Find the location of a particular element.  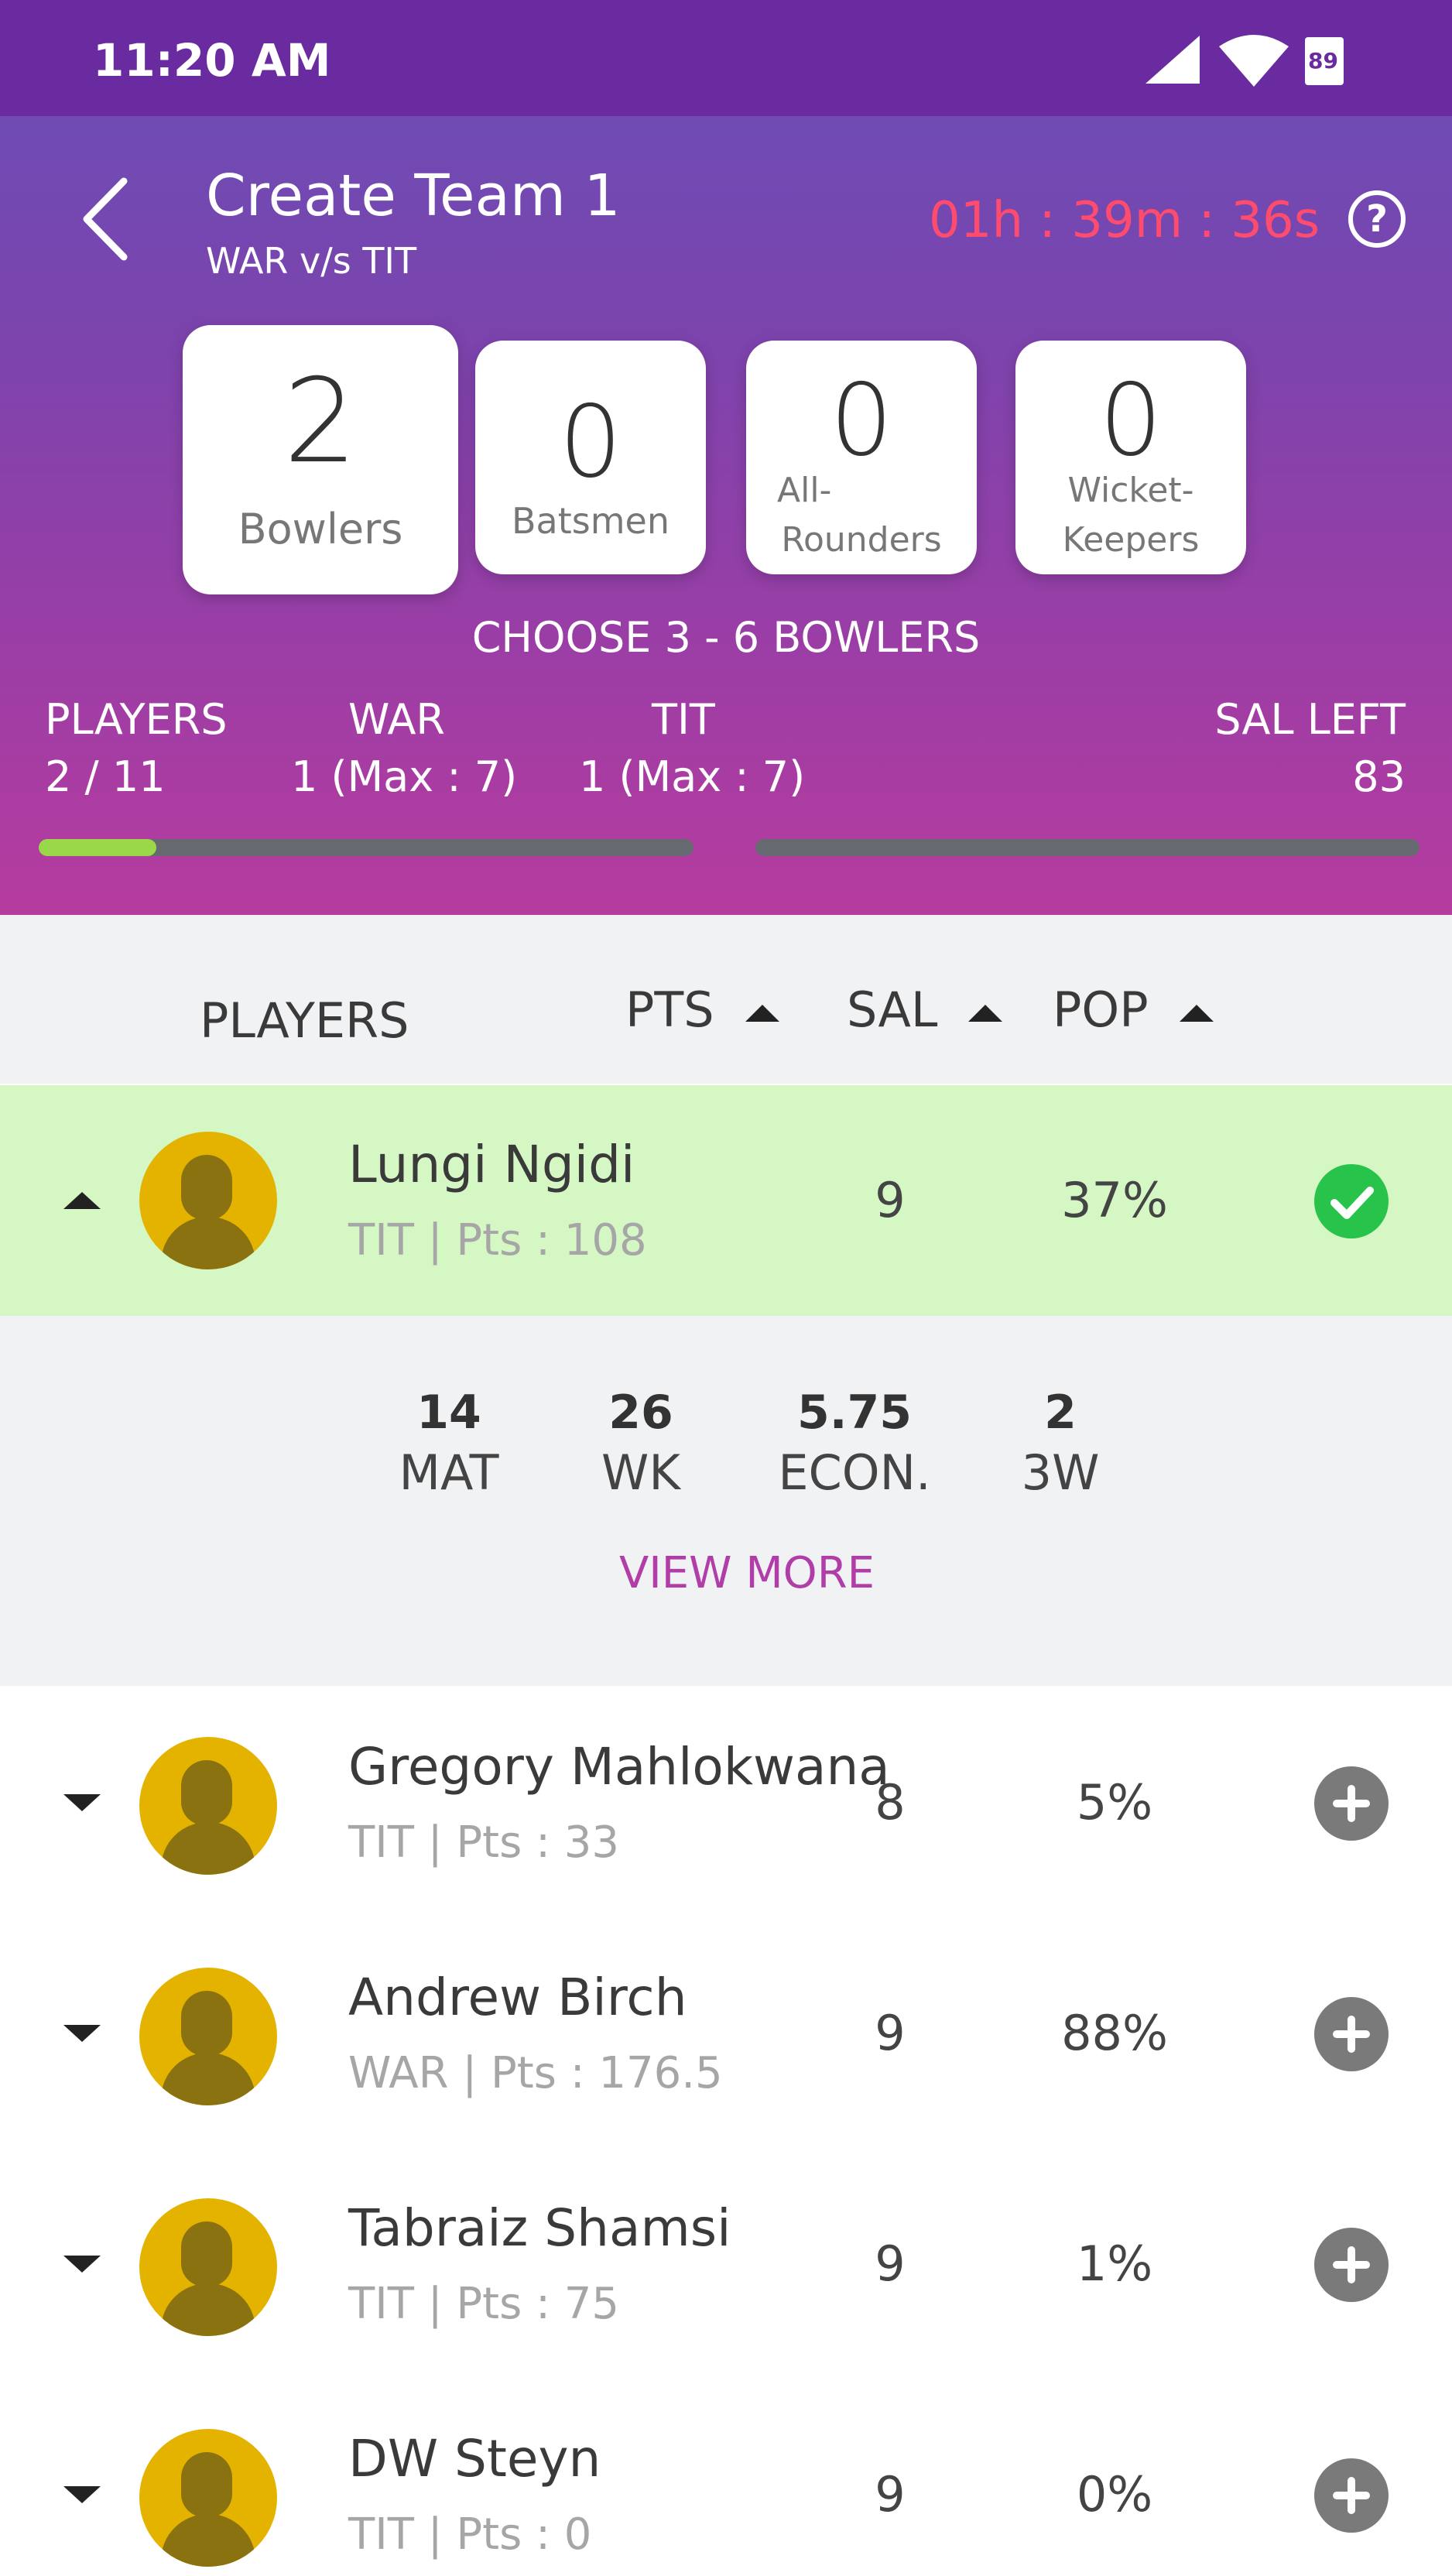

sort-pts-arrow-icon is located at coordinates (762, 1013).